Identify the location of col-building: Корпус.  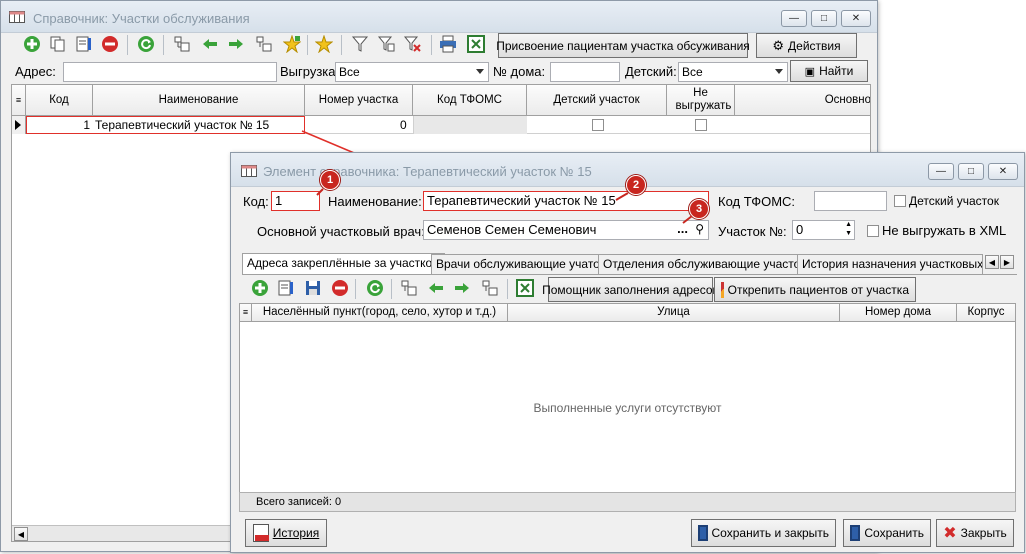
(986, 312).